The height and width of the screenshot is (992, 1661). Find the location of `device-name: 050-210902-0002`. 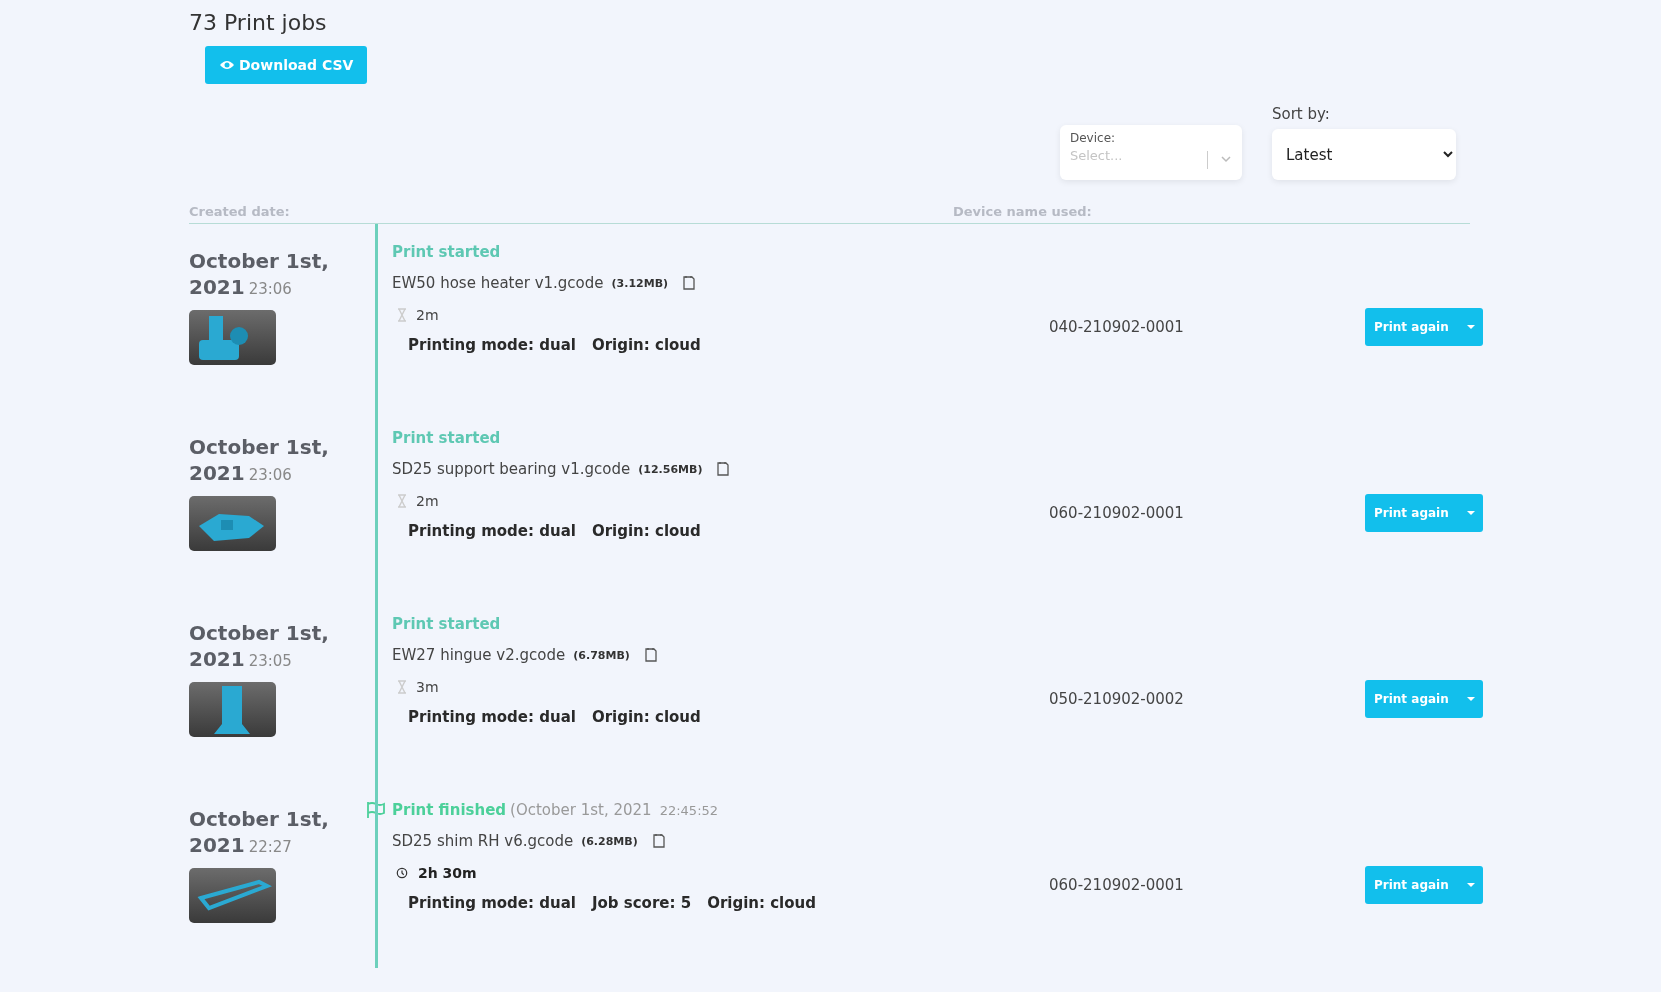

device-name: 050-210902-0002 is located at coordinates (1116, 699).